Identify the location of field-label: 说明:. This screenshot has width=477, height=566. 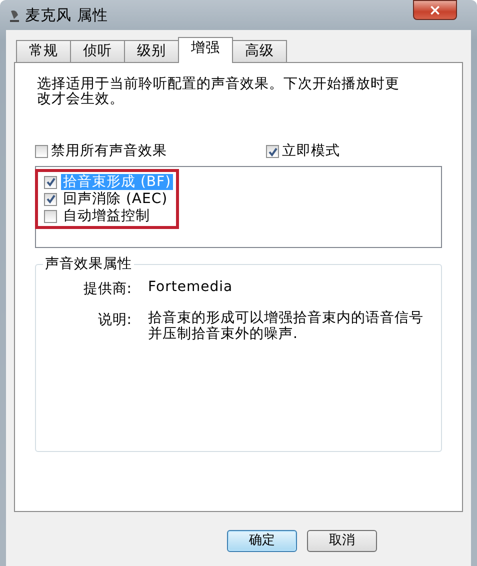
(114, 320).